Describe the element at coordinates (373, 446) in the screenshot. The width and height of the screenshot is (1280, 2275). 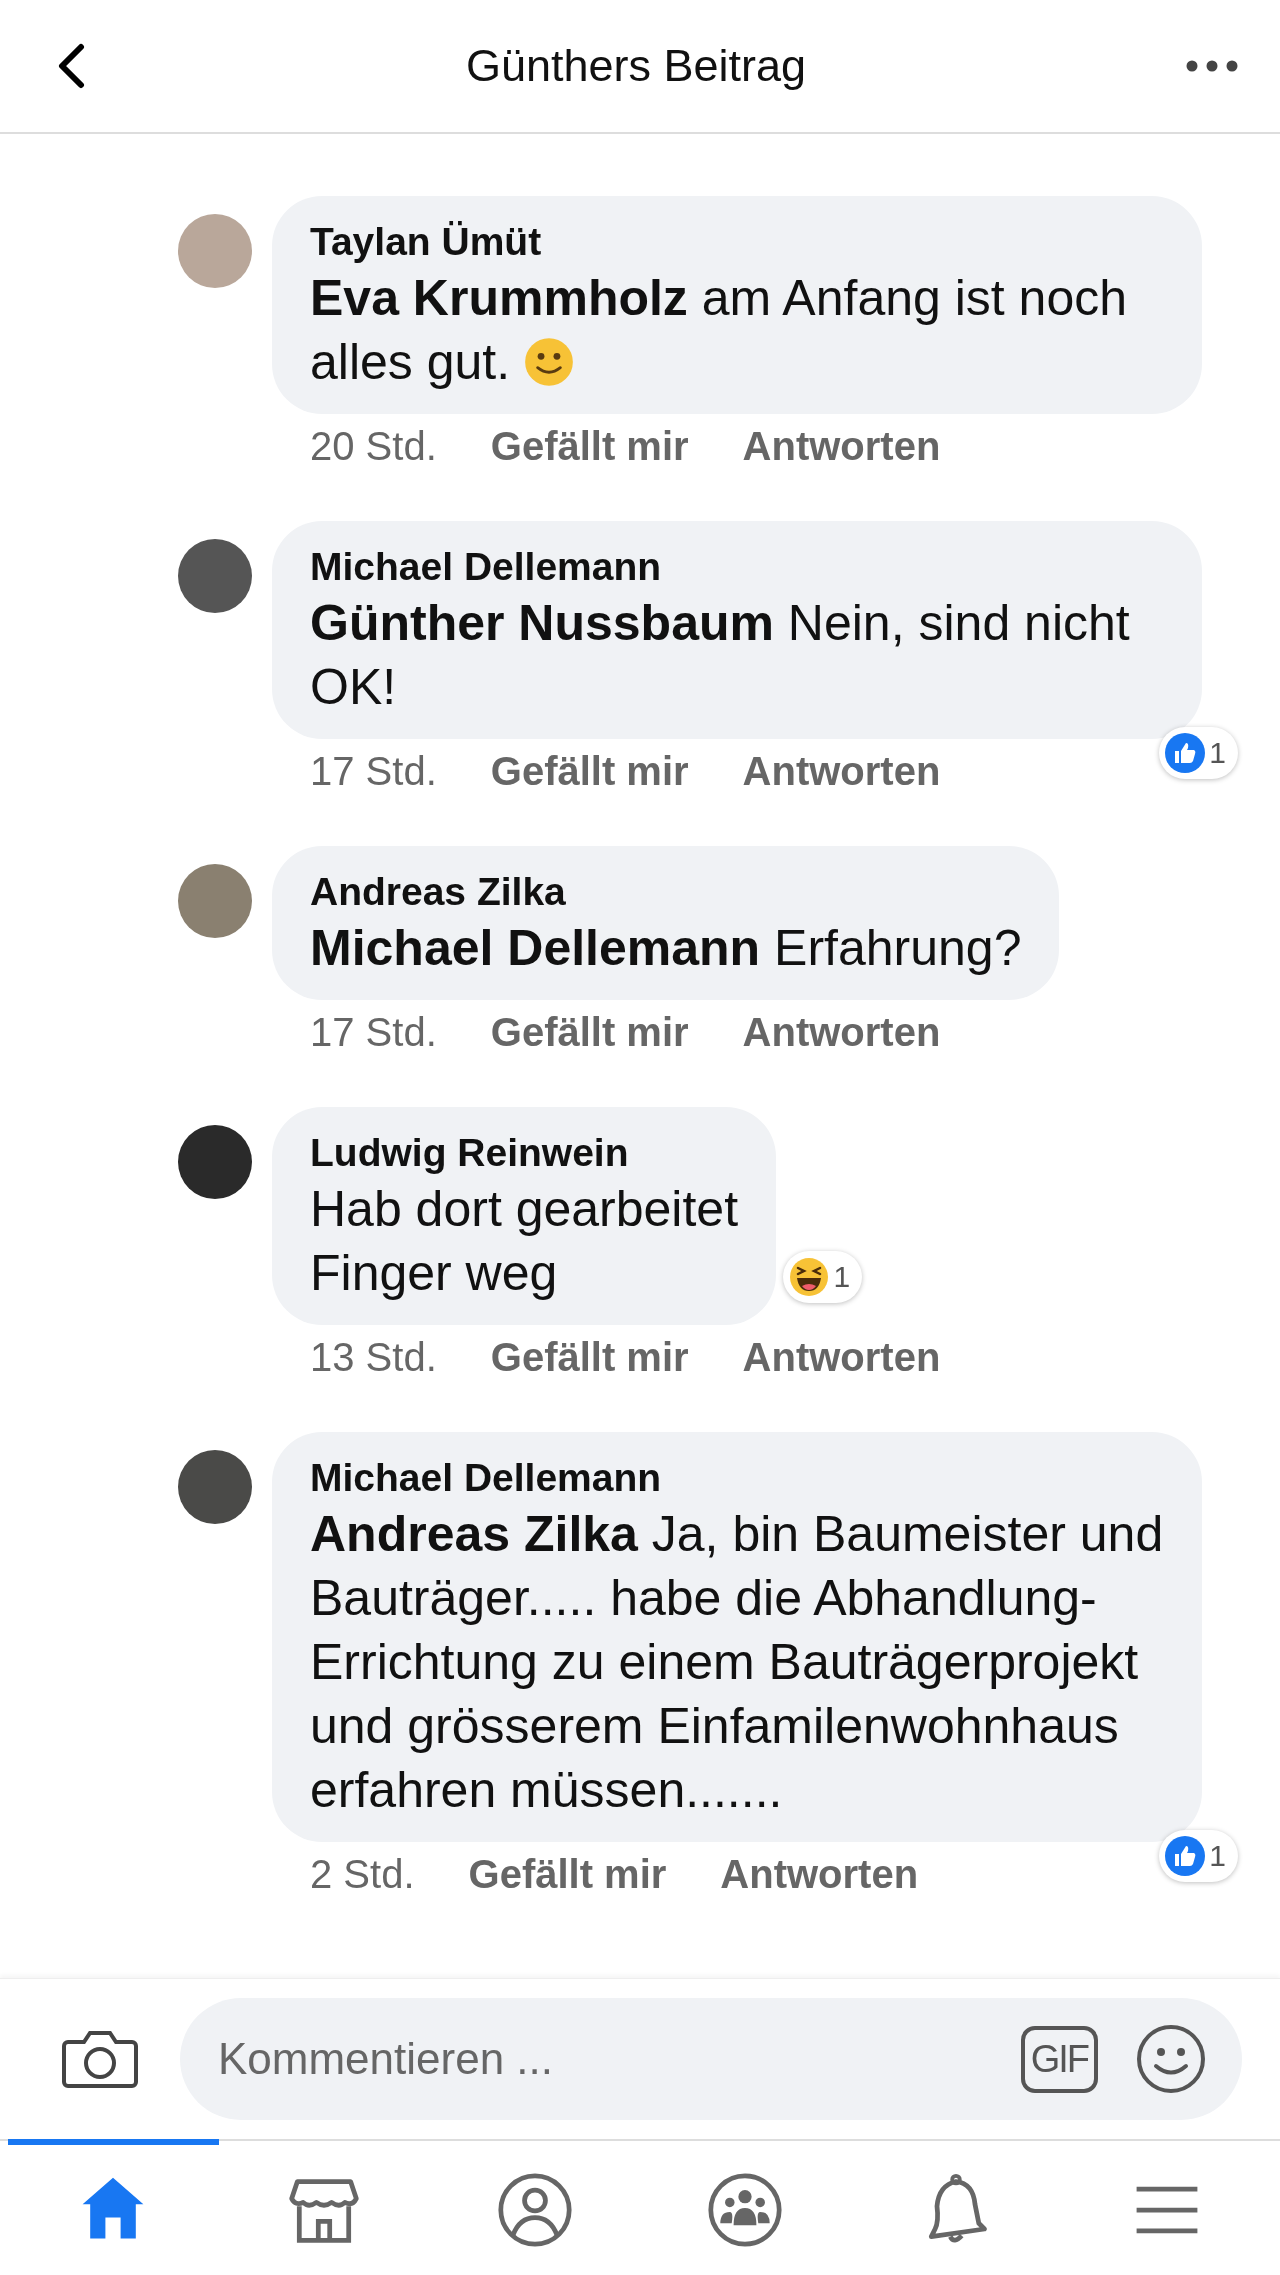
I see `comment-time: 20 Std.` at that location.